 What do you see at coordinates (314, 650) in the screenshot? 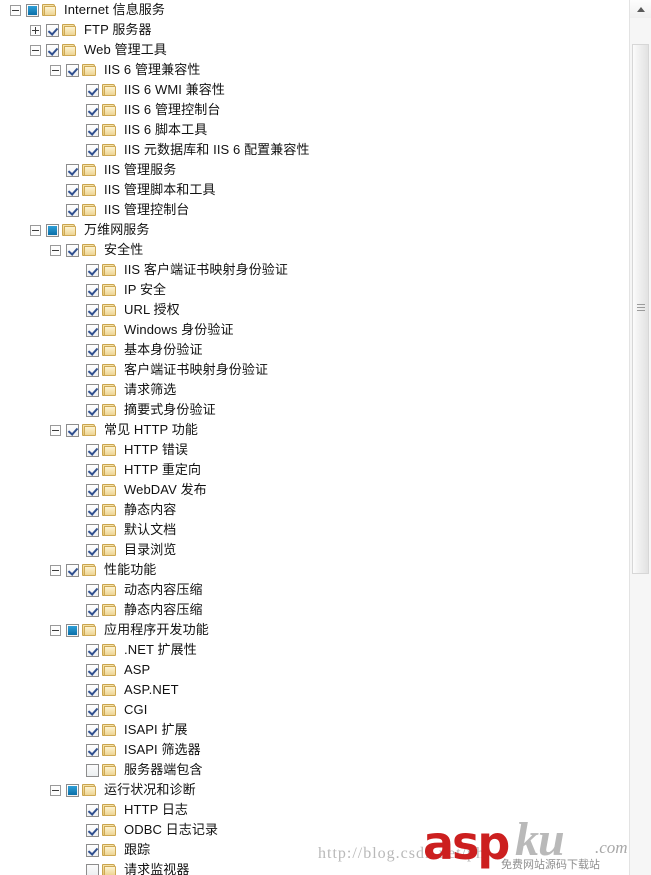
I see `tree-node: .NET 扩展性` at bounding box center [314, 650].